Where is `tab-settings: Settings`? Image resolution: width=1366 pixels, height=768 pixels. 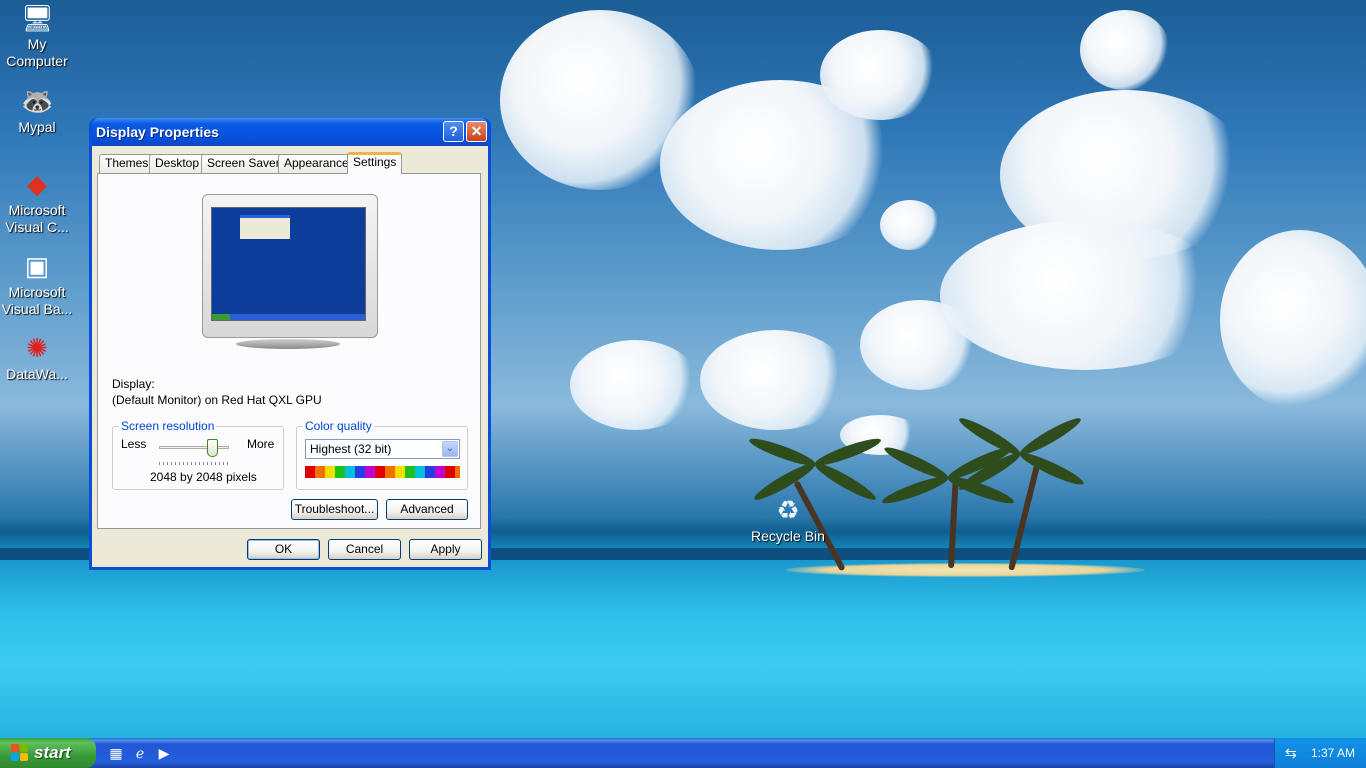 tab-settings: Settings is located at coordinates (375, 163).